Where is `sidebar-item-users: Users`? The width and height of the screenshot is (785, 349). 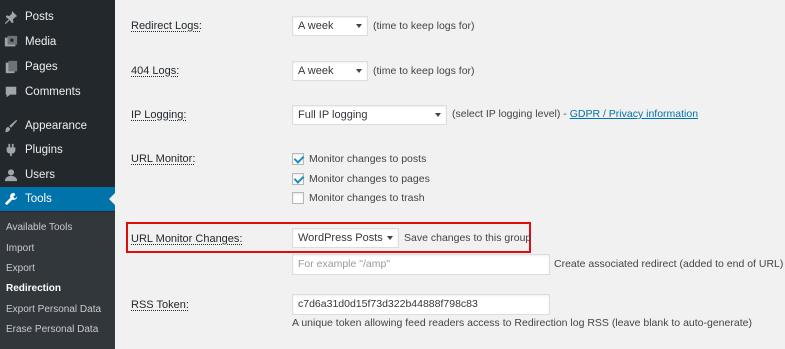 sidebar-item-users: Users is located at coordinates (57, 175).